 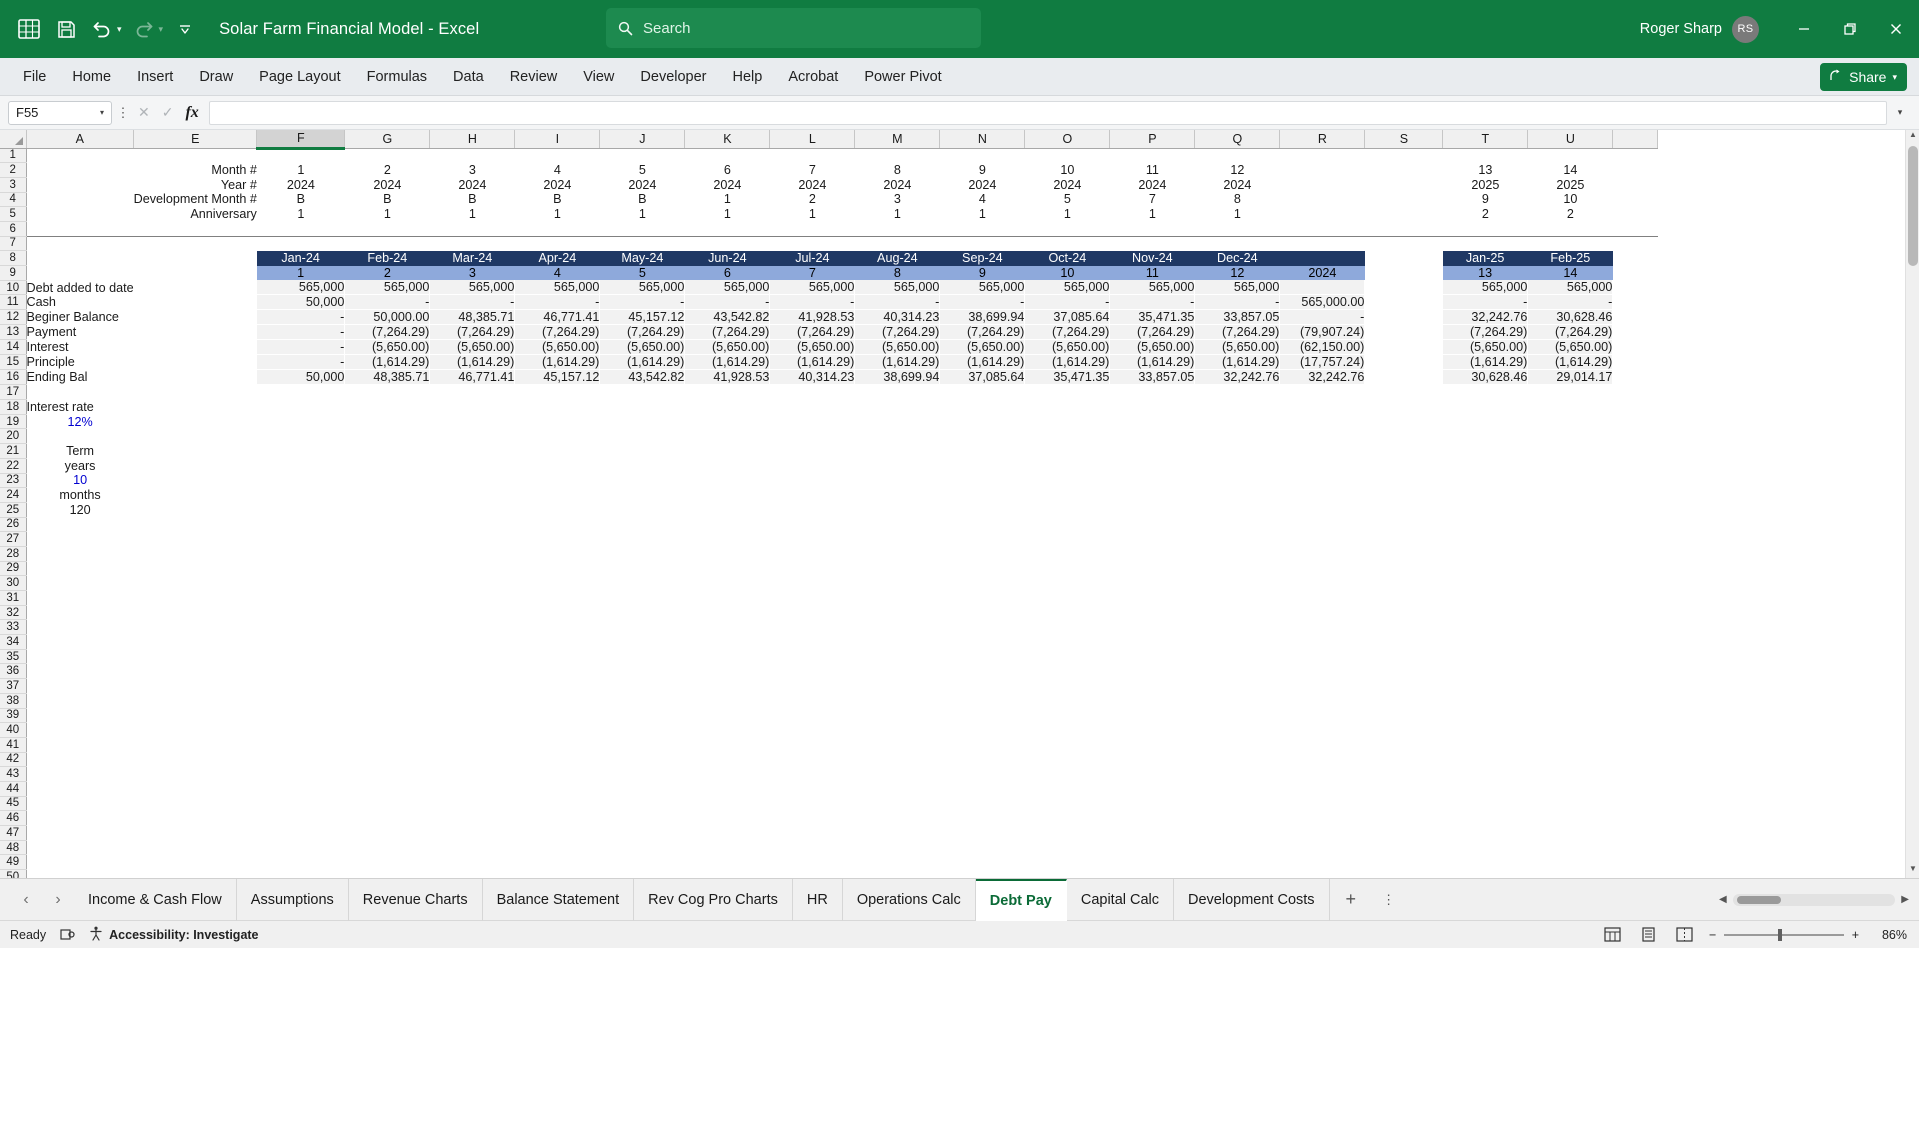 I want to click on cell-F10: 565,000, so click(x=301, y=288).